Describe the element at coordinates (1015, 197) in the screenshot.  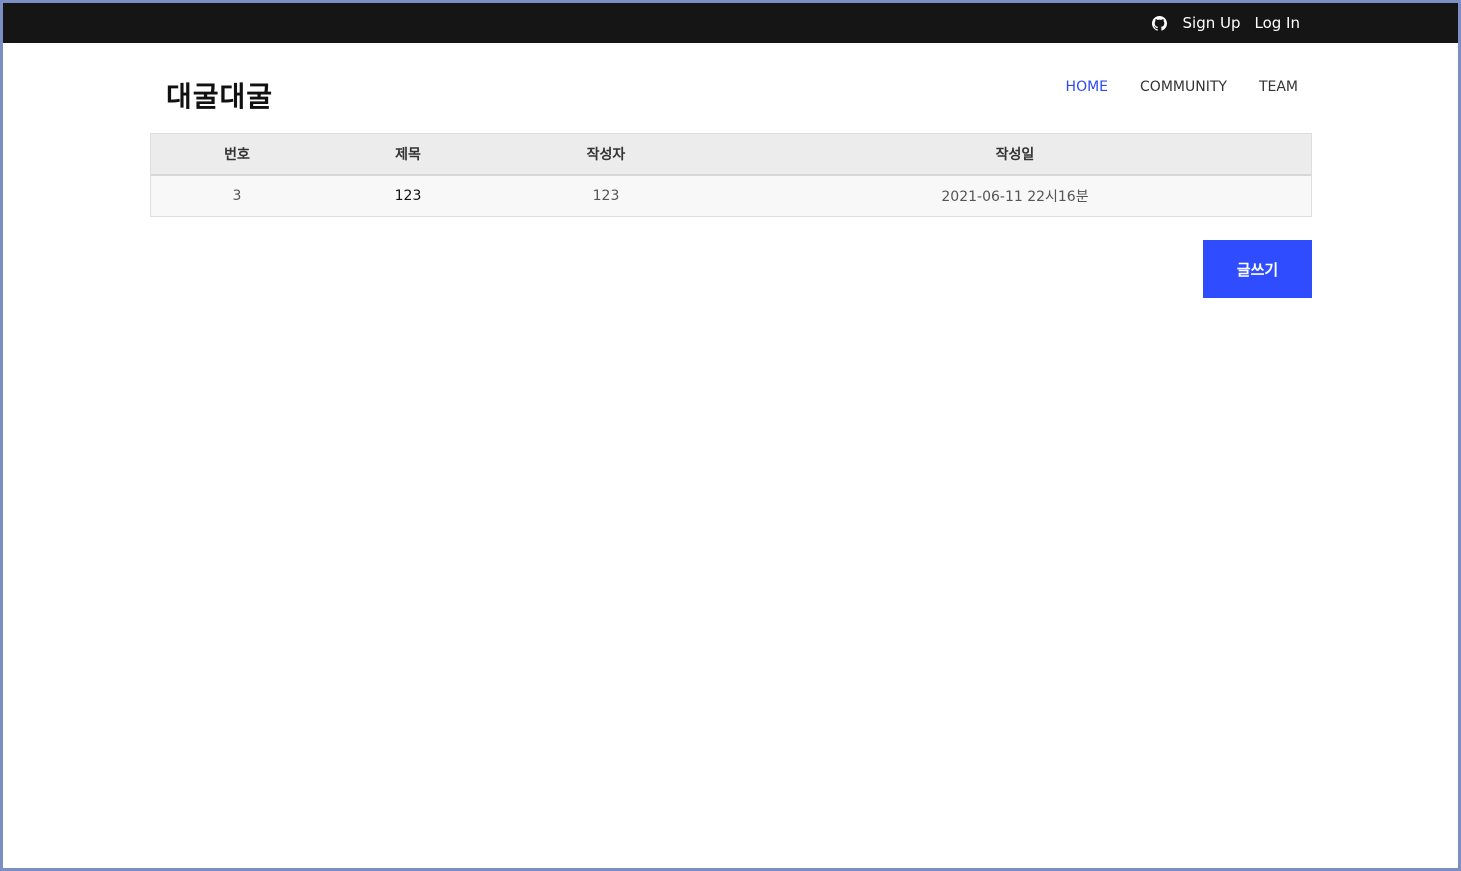
I see `post-date: 2021-06-11 22시16분` at that location.